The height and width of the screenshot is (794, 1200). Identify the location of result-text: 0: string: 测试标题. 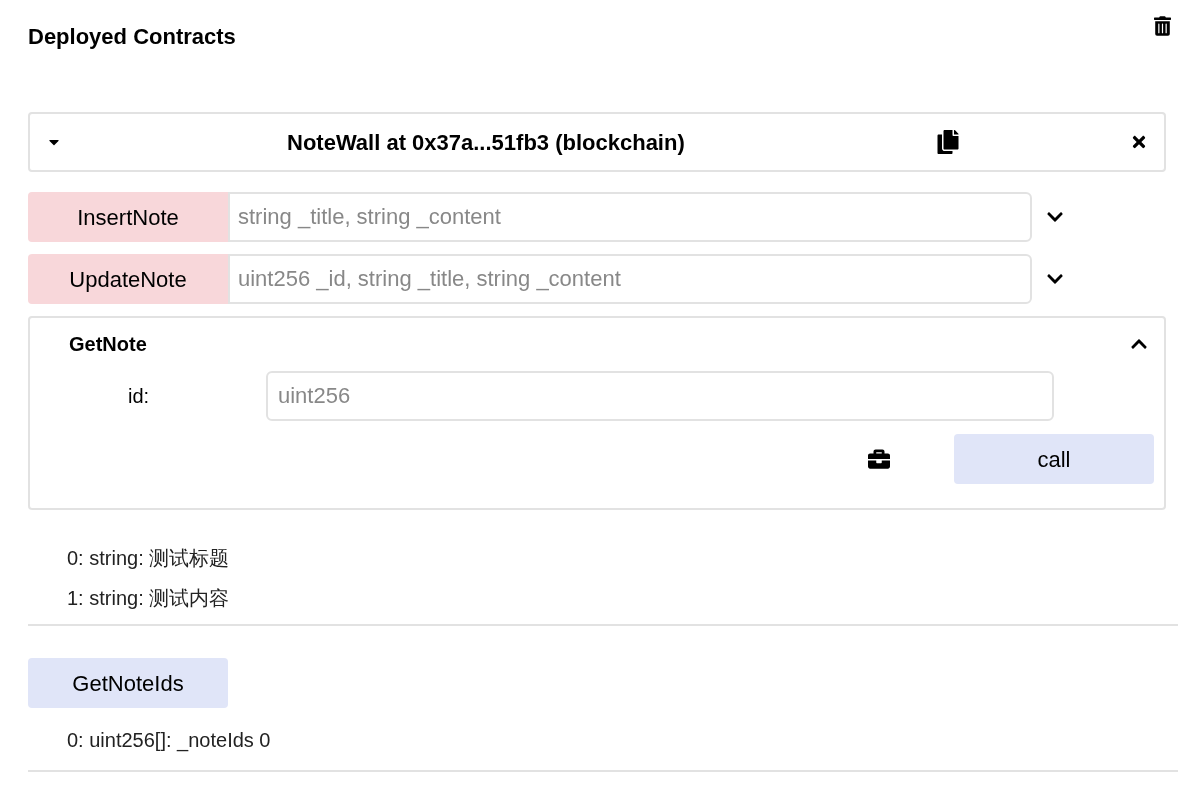
(149, 558).